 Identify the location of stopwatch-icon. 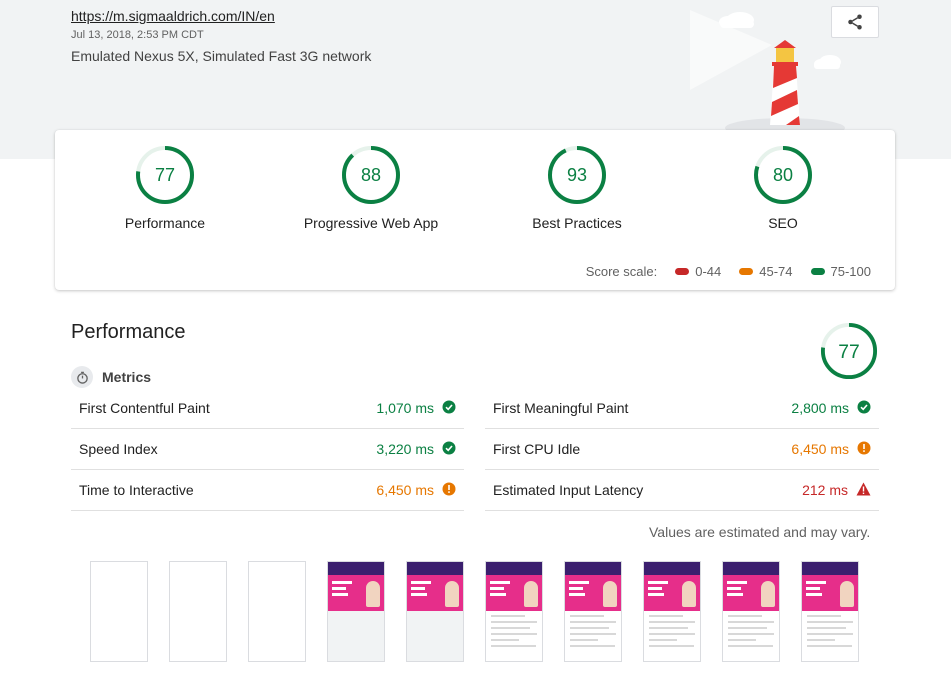
(82, 377).